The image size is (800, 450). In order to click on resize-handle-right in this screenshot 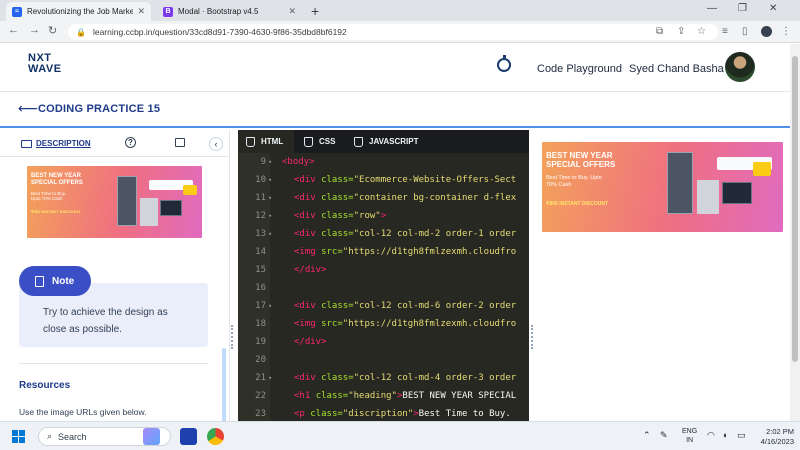, I will do `click(532, 337)`.